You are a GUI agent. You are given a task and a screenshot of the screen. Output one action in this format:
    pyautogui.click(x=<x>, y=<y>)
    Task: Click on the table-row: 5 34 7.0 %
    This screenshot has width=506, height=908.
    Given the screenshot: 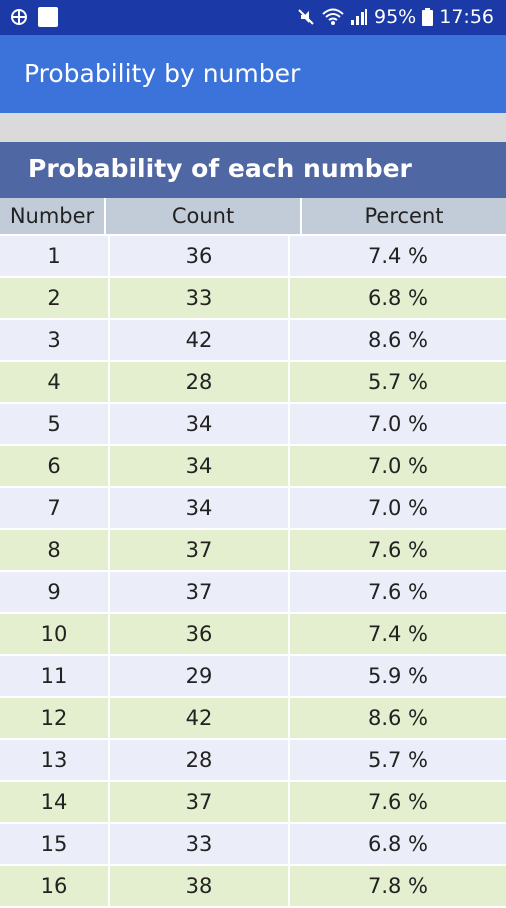 What is the action you would take?
    pyautogui.click(x=253, y=425)
    